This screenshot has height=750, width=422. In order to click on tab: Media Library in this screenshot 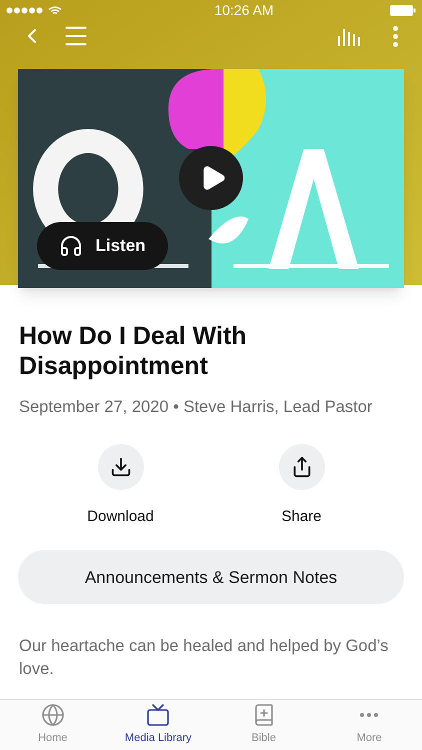, I will do `click(158, 725)`.